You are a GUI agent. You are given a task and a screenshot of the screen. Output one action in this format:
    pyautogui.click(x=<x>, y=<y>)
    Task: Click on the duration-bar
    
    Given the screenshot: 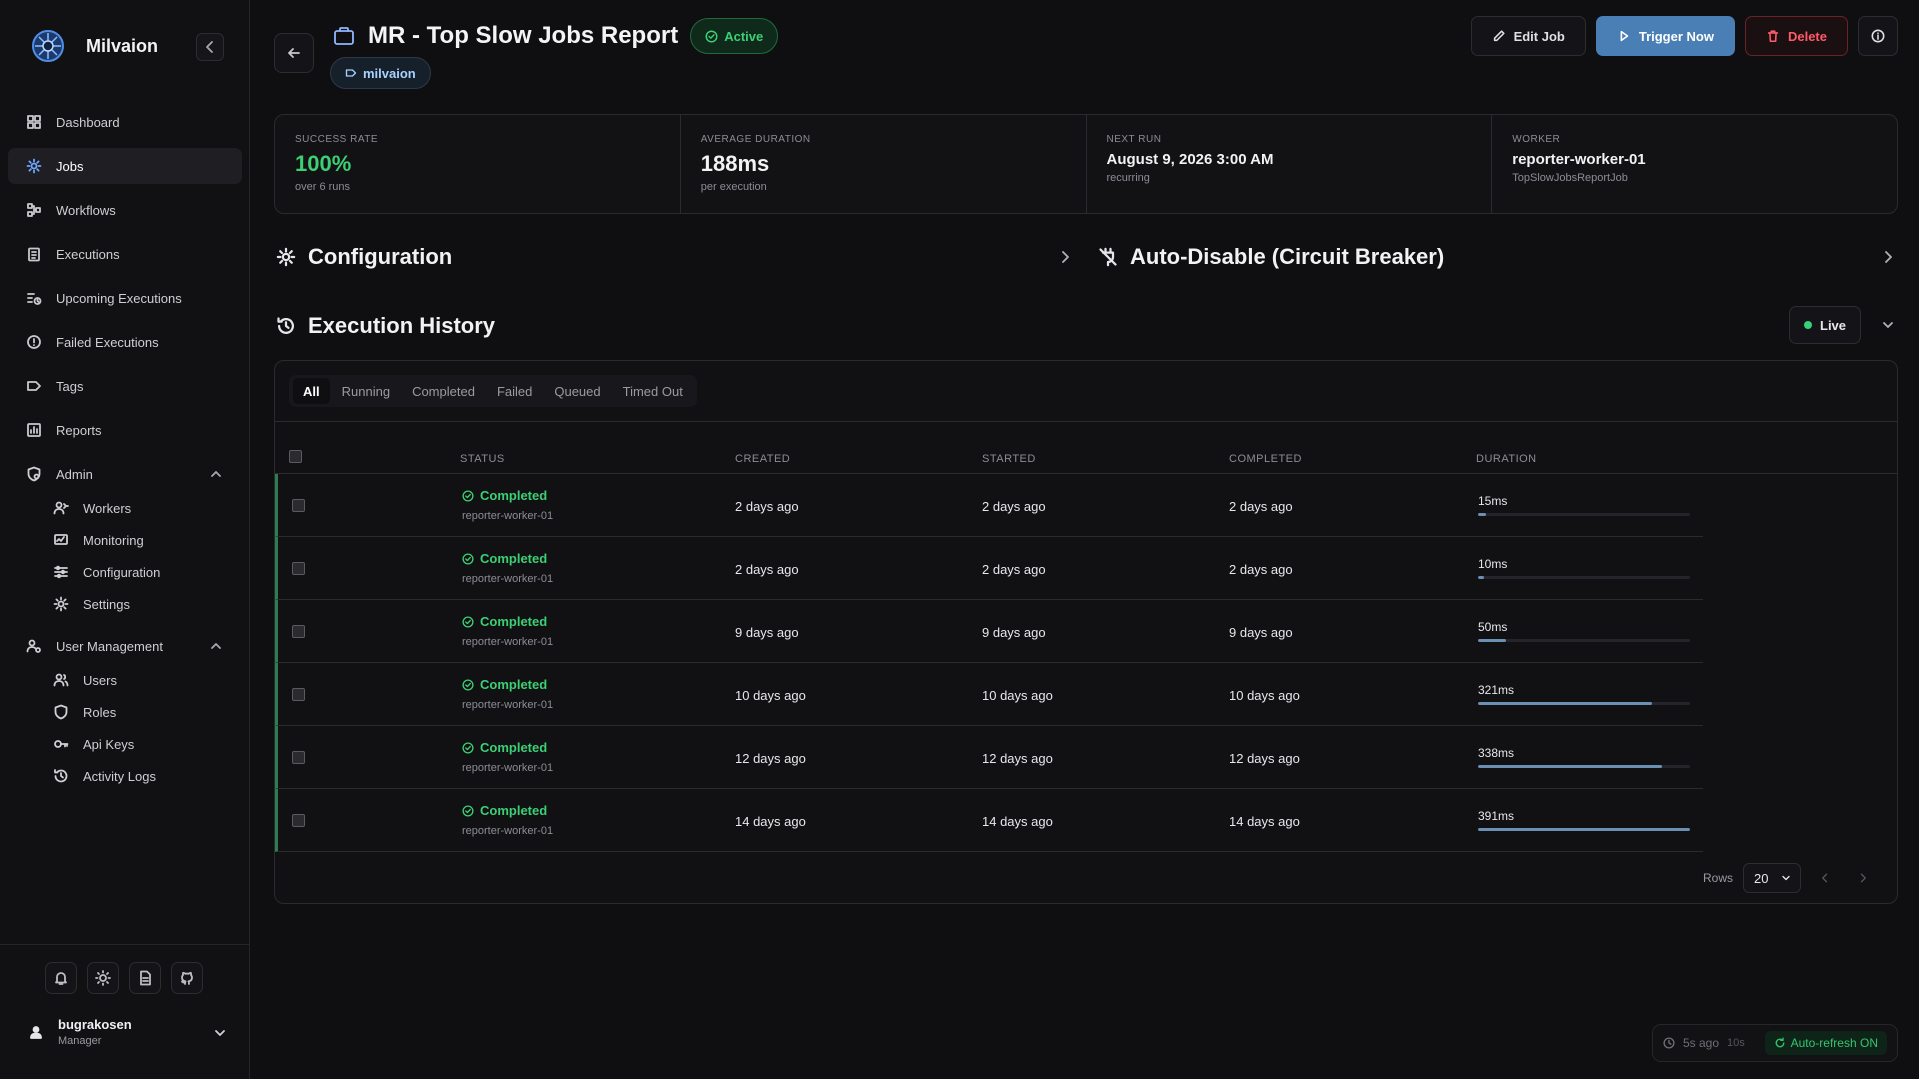 What is the action you would take?
    pyautogui.click(x=1584, y=766)
    